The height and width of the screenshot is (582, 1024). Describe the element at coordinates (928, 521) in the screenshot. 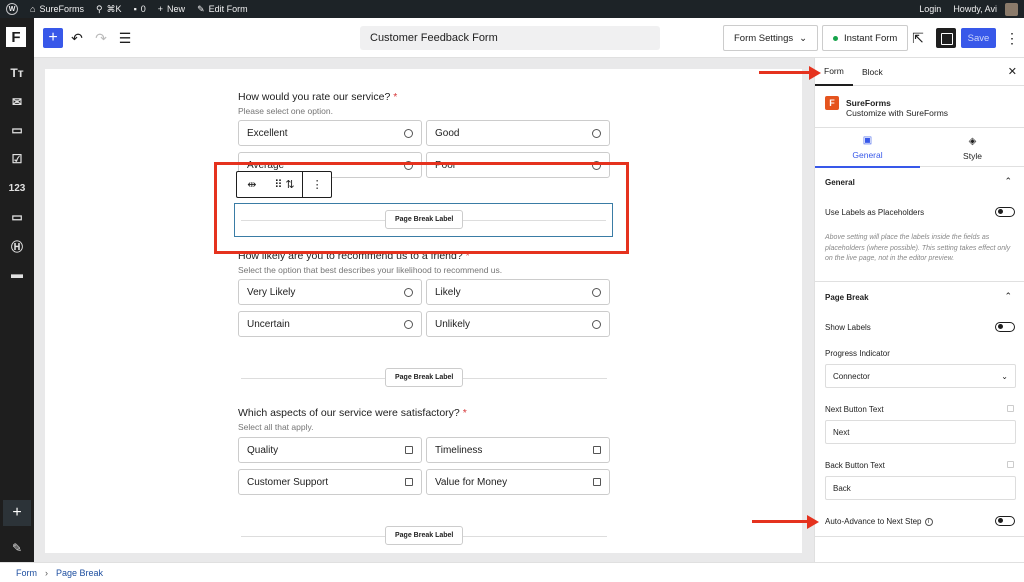

I see `info-icon: i` at that location.